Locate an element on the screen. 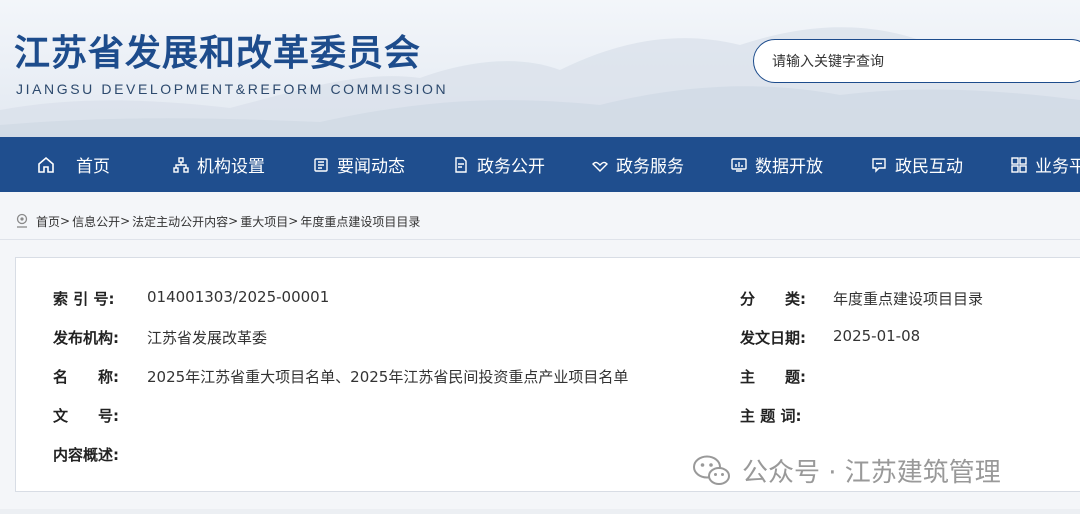 This screenshot has width=1080, height=514. nav-item-platform: 业务平 is located at coordinates (1045, 164).